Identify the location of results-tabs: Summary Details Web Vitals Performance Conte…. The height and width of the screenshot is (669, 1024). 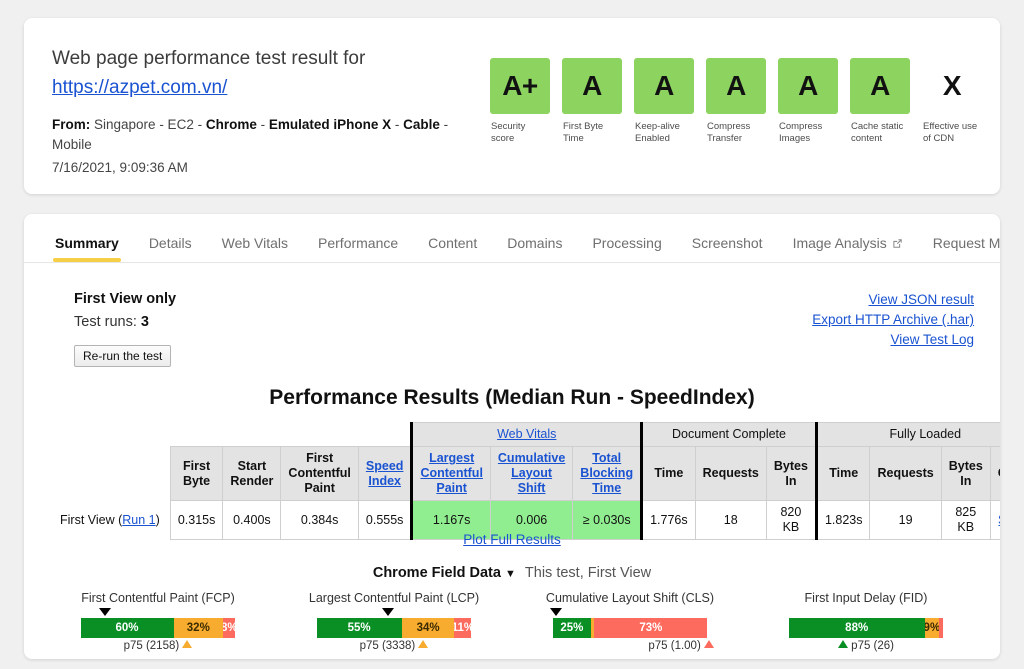
(512, 238).